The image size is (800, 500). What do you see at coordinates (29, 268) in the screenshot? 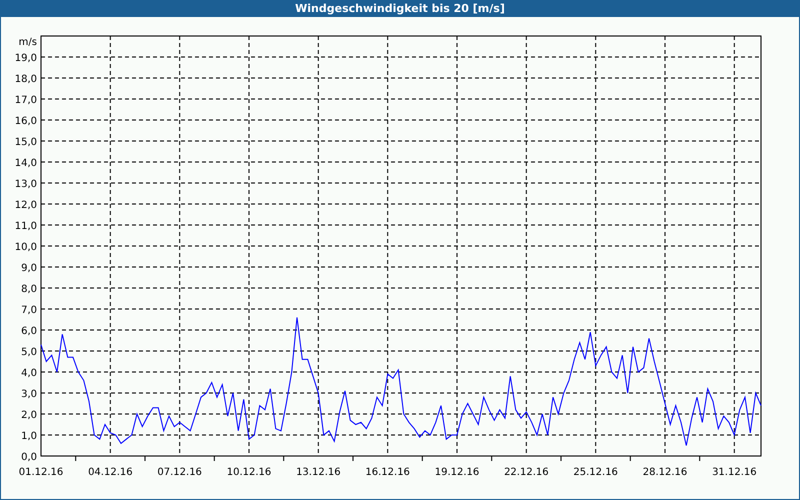
I see `y-tick-label: 9,0` at bounding box center [29, 268].